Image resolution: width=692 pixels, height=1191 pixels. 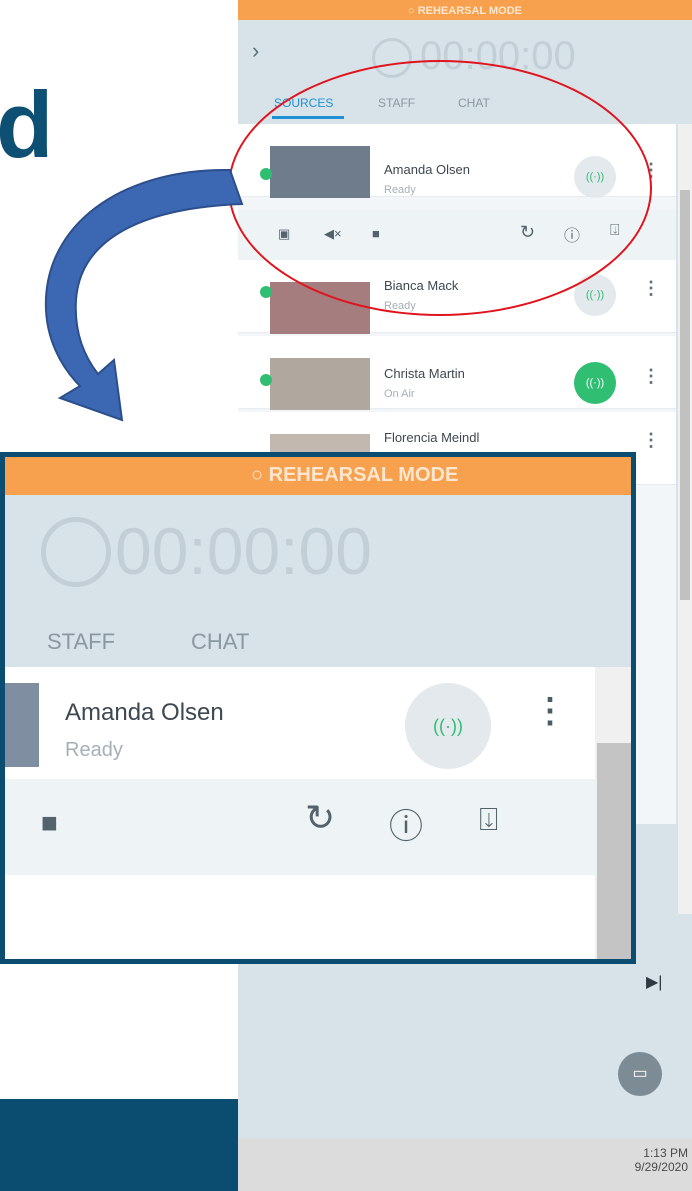 What do you see at coordinates (440, 188) in the screenshot?
I see `highlight-ellipse` at bounding box center [440, 188].